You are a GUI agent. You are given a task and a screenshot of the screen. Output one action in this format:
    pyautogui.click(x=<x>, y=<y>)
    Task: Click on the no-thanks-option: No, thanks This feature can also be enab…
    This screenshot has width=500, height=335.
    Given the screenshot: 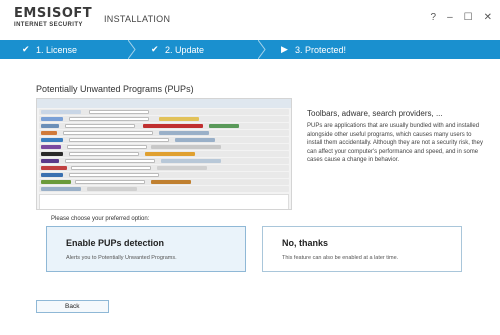 What is the action you would take?
    pyautogui.click(x=362, y=249)
    